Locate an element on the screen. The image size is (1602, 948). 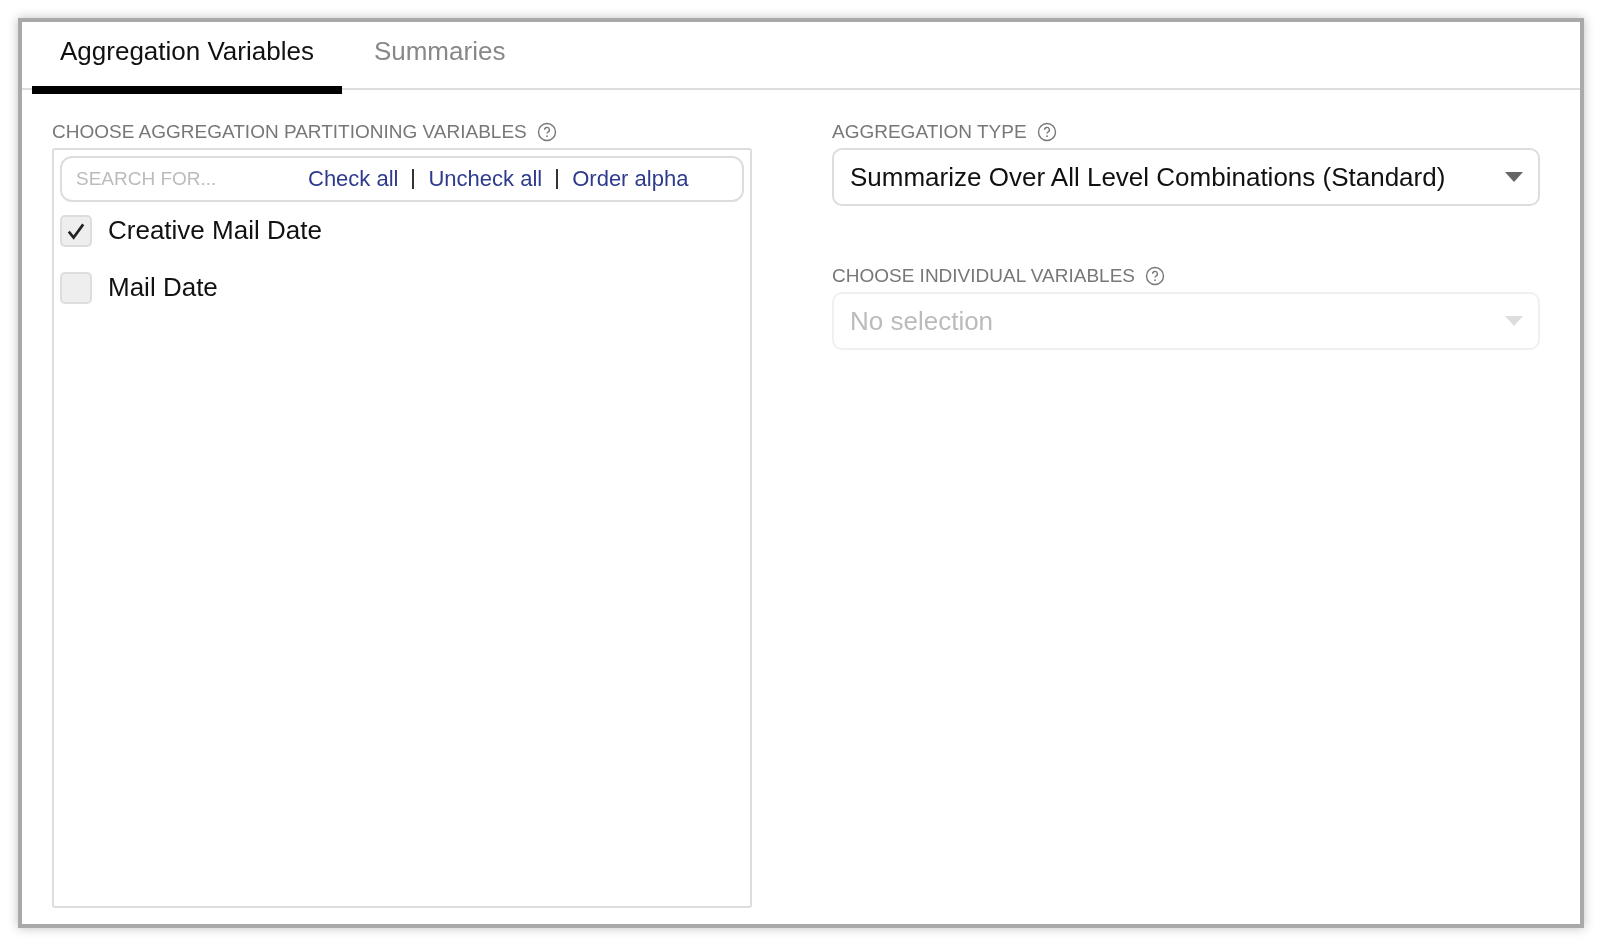
action-link: Order alpha is located at coordinates (630, 179).